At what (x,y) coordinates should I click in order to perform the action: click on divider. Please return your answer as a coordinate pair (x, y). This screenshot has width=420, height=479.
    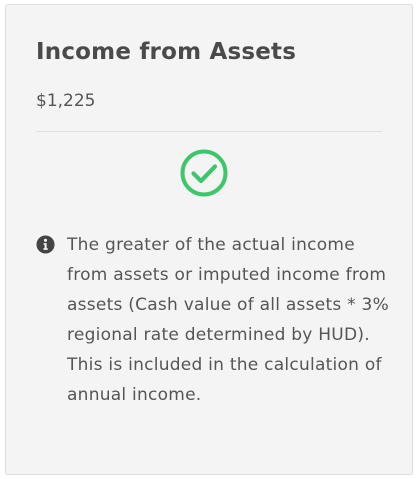
    Looking at the image, I should click on (209, 131).